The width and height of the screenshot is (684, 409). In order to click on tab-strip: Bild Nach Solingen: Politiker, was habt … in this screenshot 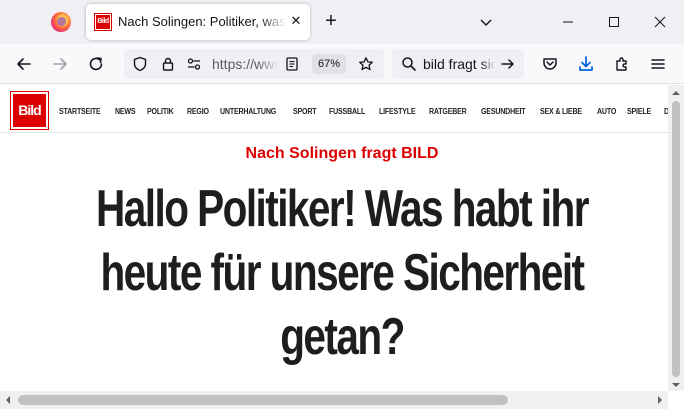, I will do `click(342, 22)`.